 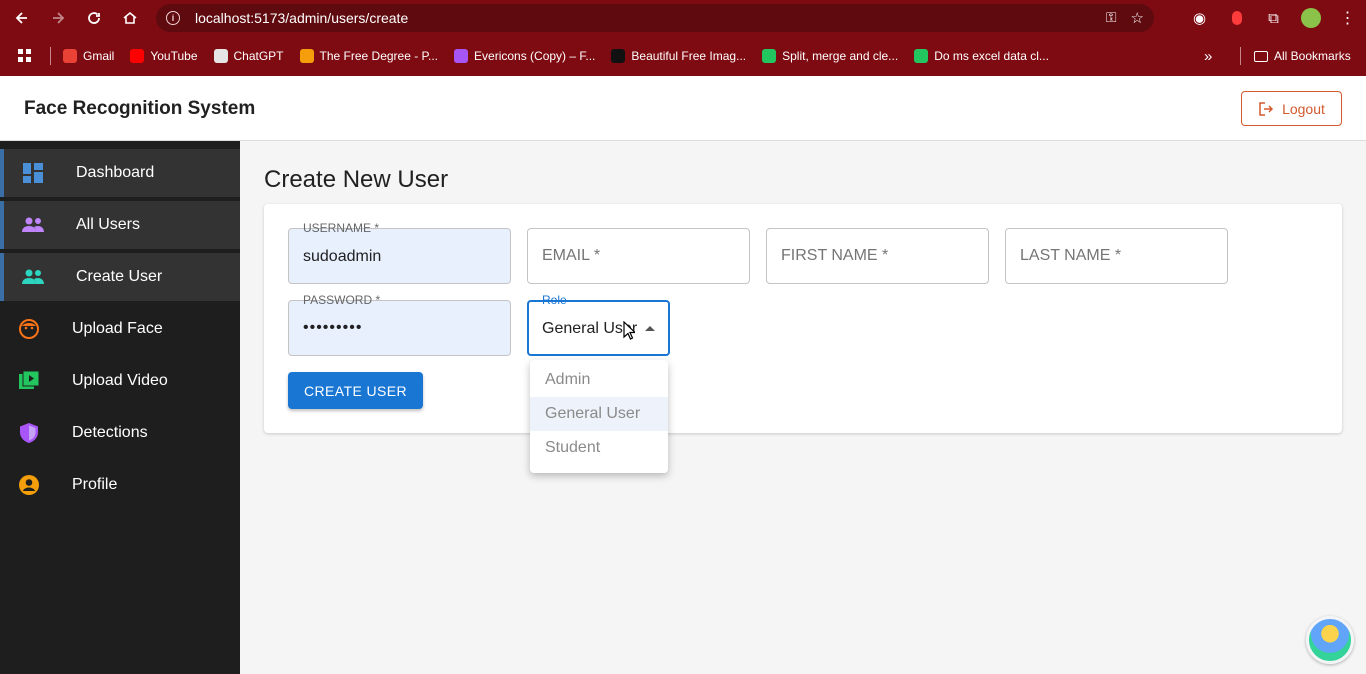 I want to click on sidebar-item-upload-video: Upload Video, so click(x=120, y=381).